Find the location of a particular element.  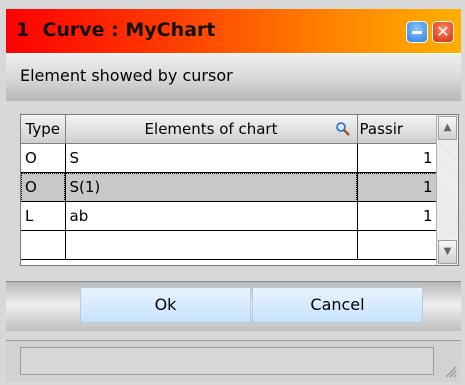

resize-grip-icon is located at coordinates (450, 371).